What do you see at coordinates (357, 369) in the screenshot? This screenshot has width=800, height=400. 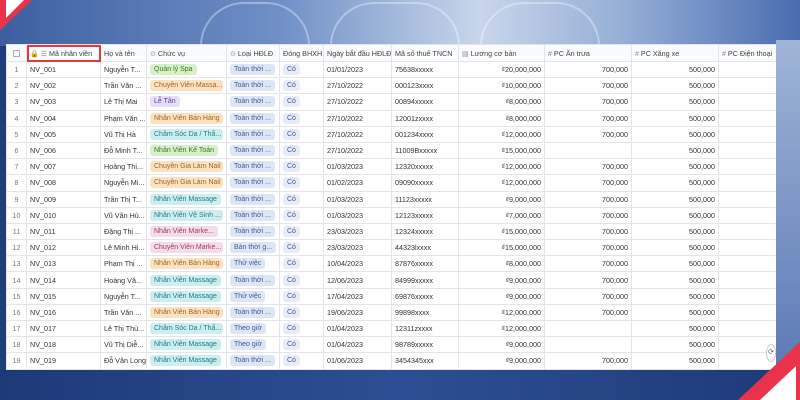 I see `start-date-cell: 13/06/2023` at bounding box center [357, 369].